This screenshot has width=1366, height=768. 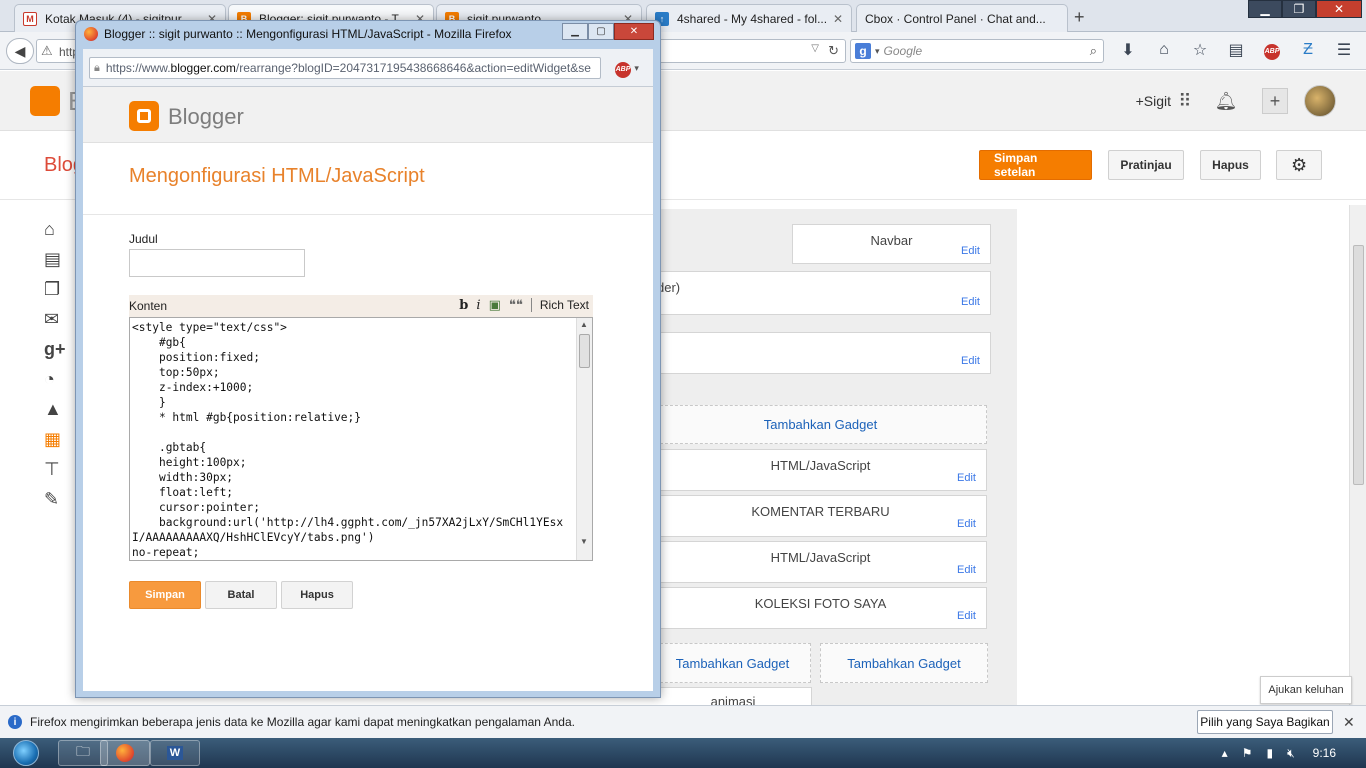 What do you see at coordinates (1079, 17) in the screenshot?
I see `new-tab-icon: +` at bounding box center [1079, 17].